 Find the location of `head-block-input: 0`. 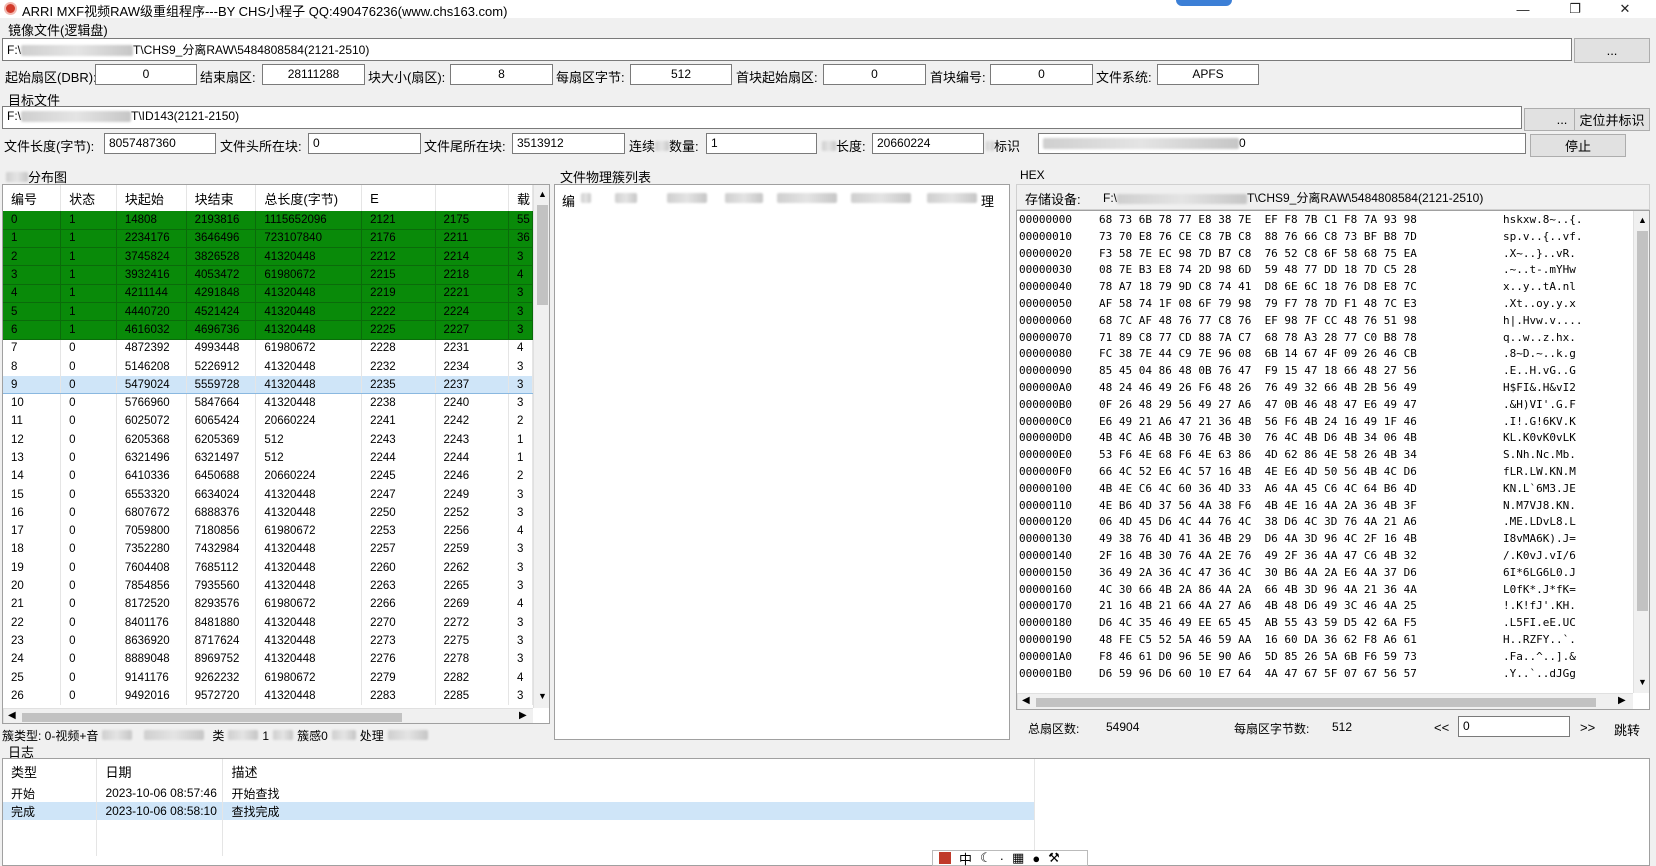

head-block-input: 0 is located at coordinates (364, 143).